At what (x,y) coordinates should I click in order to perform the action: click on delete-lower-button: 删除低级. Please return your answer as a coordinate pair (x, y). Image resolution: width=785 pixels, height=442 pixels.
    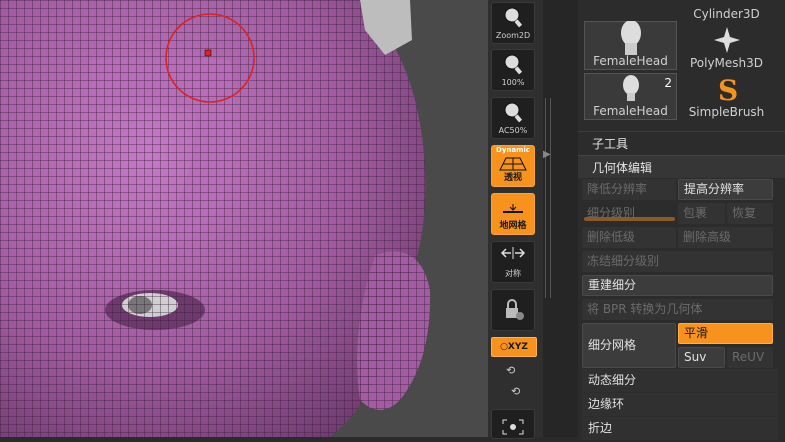
    Looking at the image, I should click on (629, 237).